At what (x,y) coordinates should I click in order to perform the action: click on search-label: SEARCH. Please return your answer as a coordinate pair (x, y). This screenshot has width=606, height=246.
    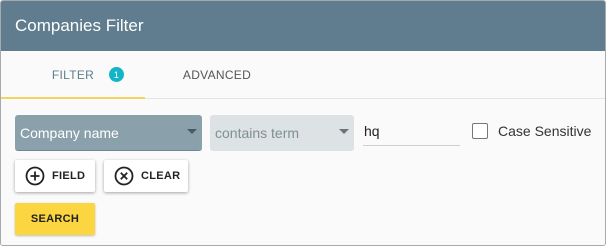
    Looking at the image, I should click on (55, 219).